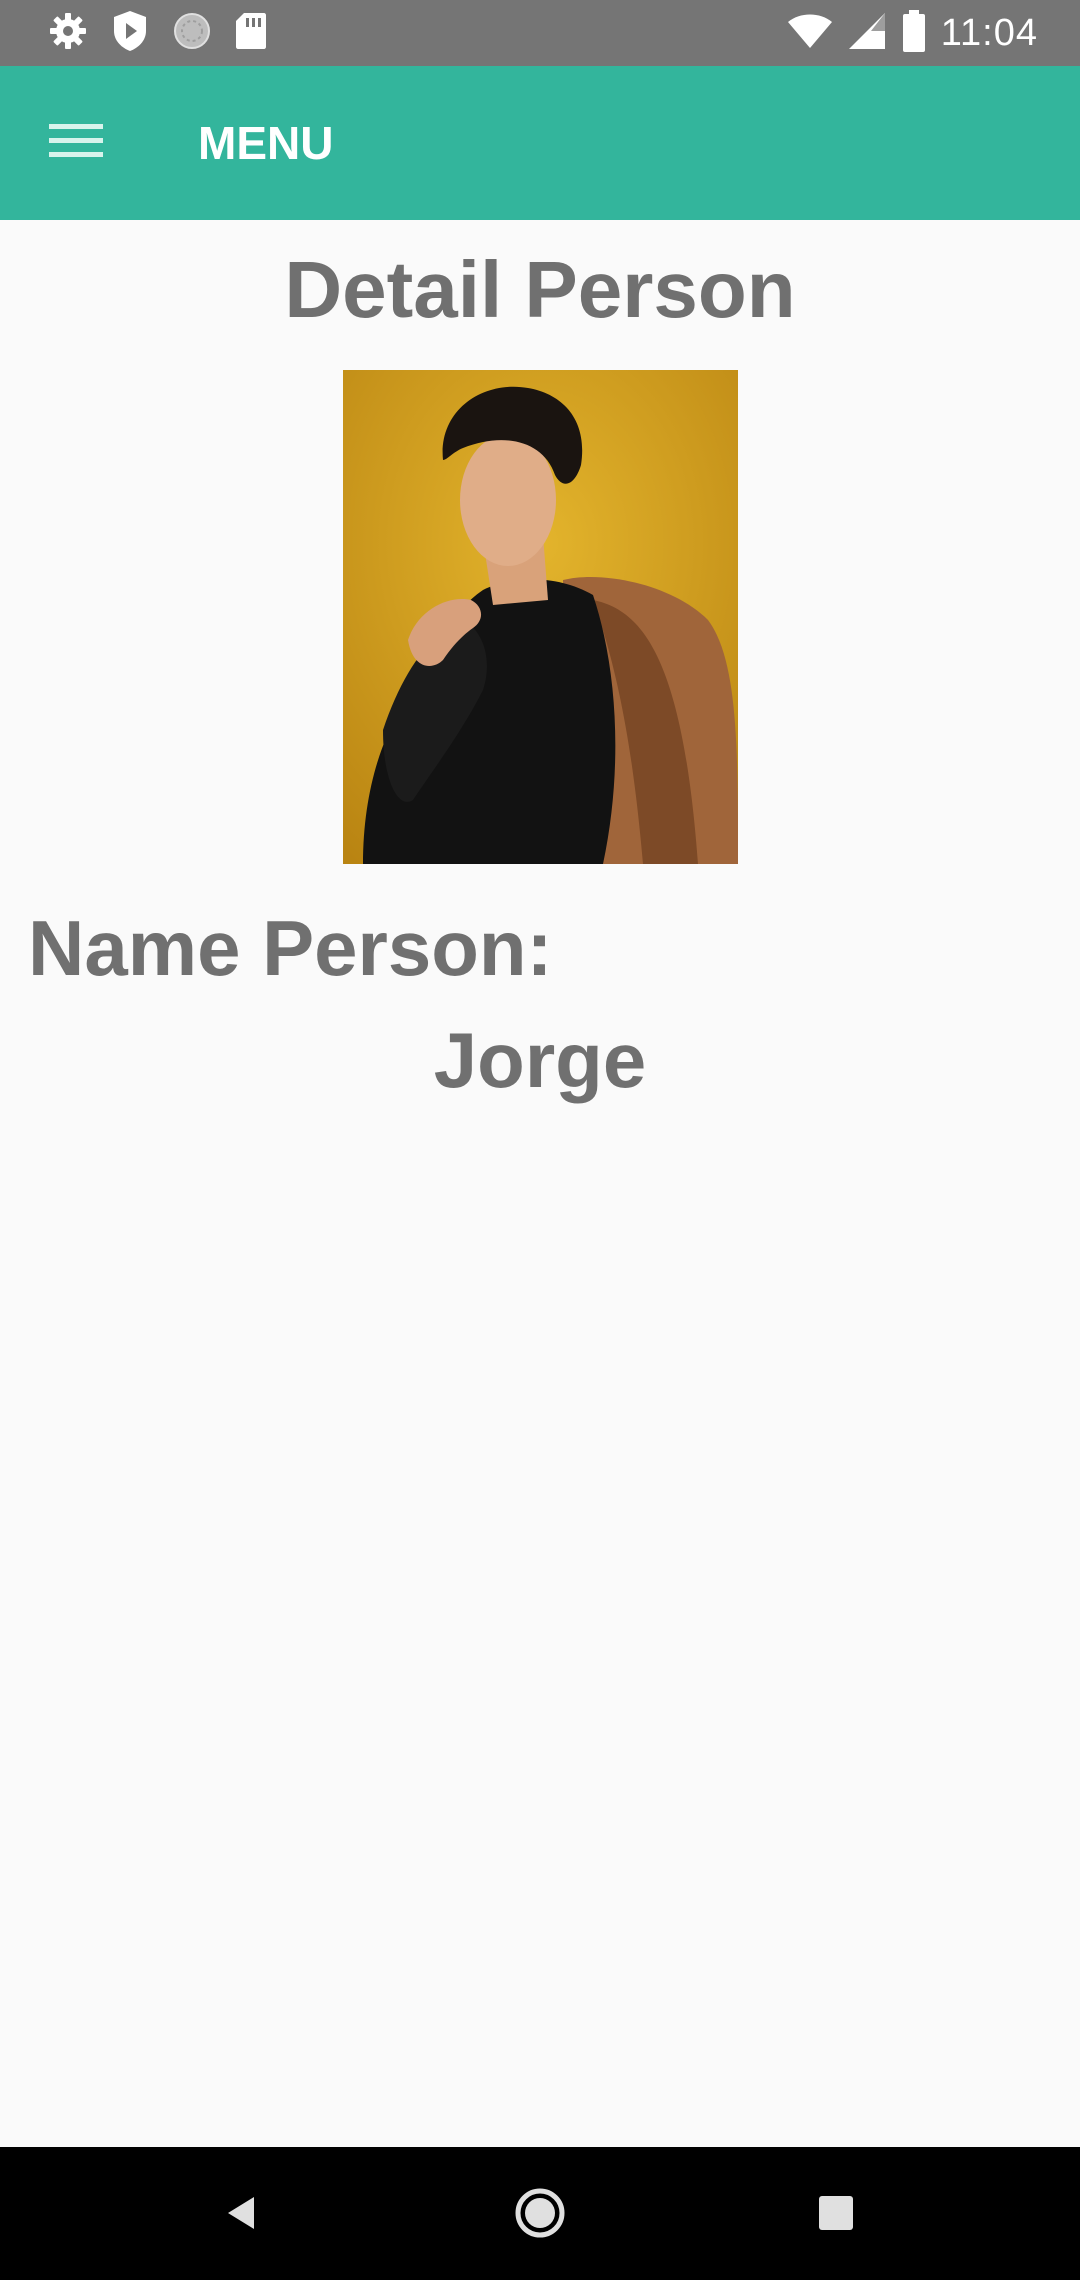  What do you see at coordinates (251, 33) in the screenshot?
I see `sd-card-icon` at bounding box center [251, 33].